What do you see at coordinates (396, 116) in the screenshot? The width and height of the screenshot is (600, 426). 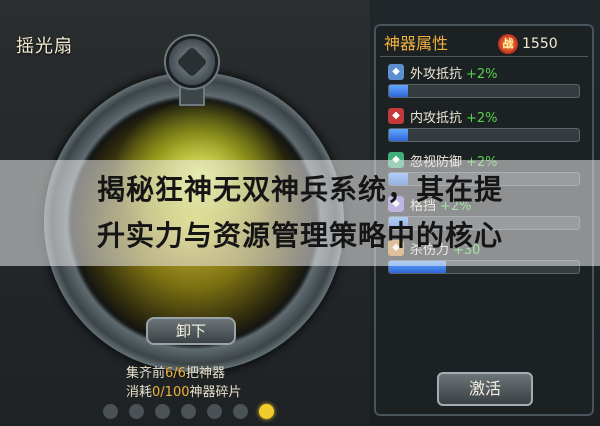 I see `cross-icon: ◆` at bounding box center [396, 116].